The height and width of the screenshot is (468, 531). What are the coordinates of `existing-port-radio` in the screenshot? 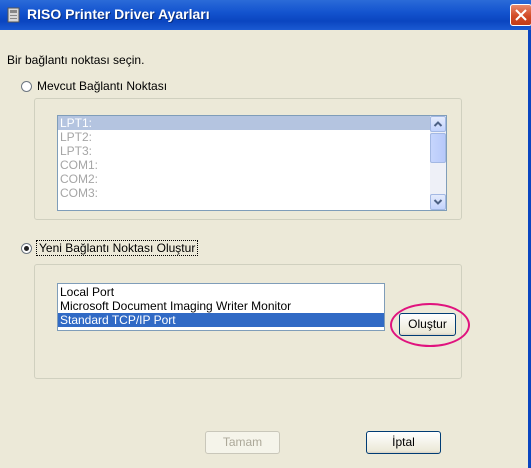 It's located at (26, 86).